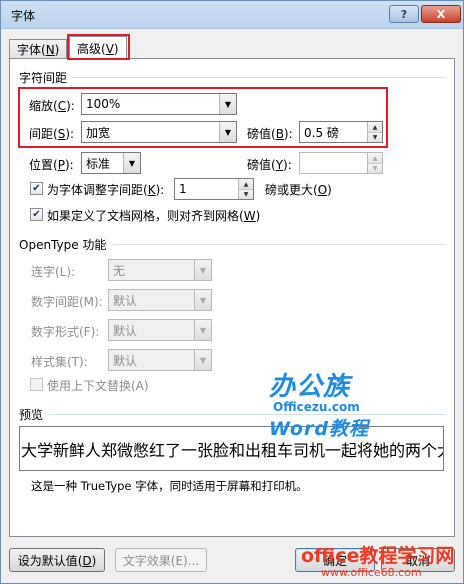 The width and height of the screenshot is (464, 584). Describe the element at coordinates (125, 360) in the screenshot. I see `stylistic-sets-value: 默认` at that location.